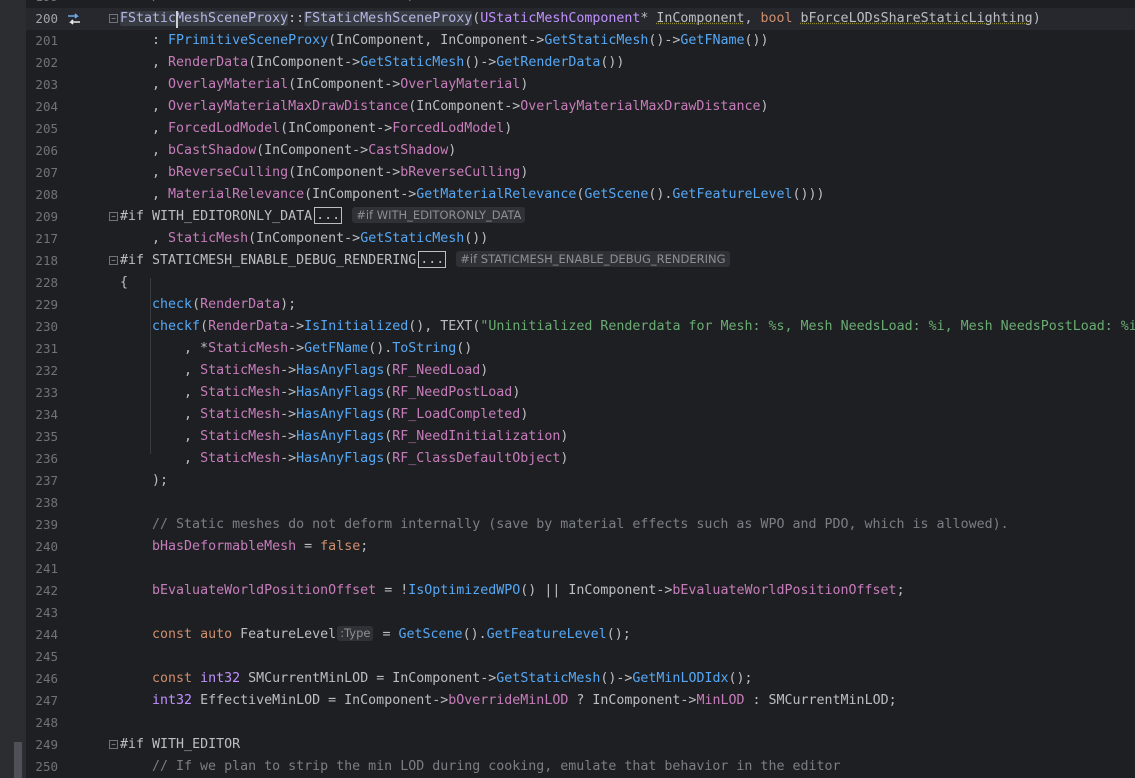 The width and height of the screenshot is (1135, 778). Describe the element at coordinates (42, 85) in the screenshot. I see `line-number: 203` at that location.